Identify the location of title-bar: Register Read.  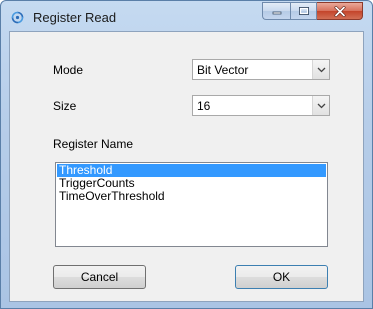
(186, 16).